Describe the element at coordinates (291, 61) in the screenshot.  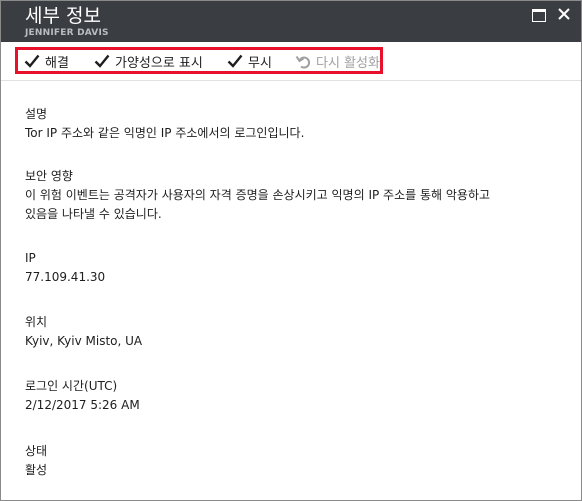
I see `command-bar: 해결 가양성으로 표시 무시 다시 활성화` at that location.